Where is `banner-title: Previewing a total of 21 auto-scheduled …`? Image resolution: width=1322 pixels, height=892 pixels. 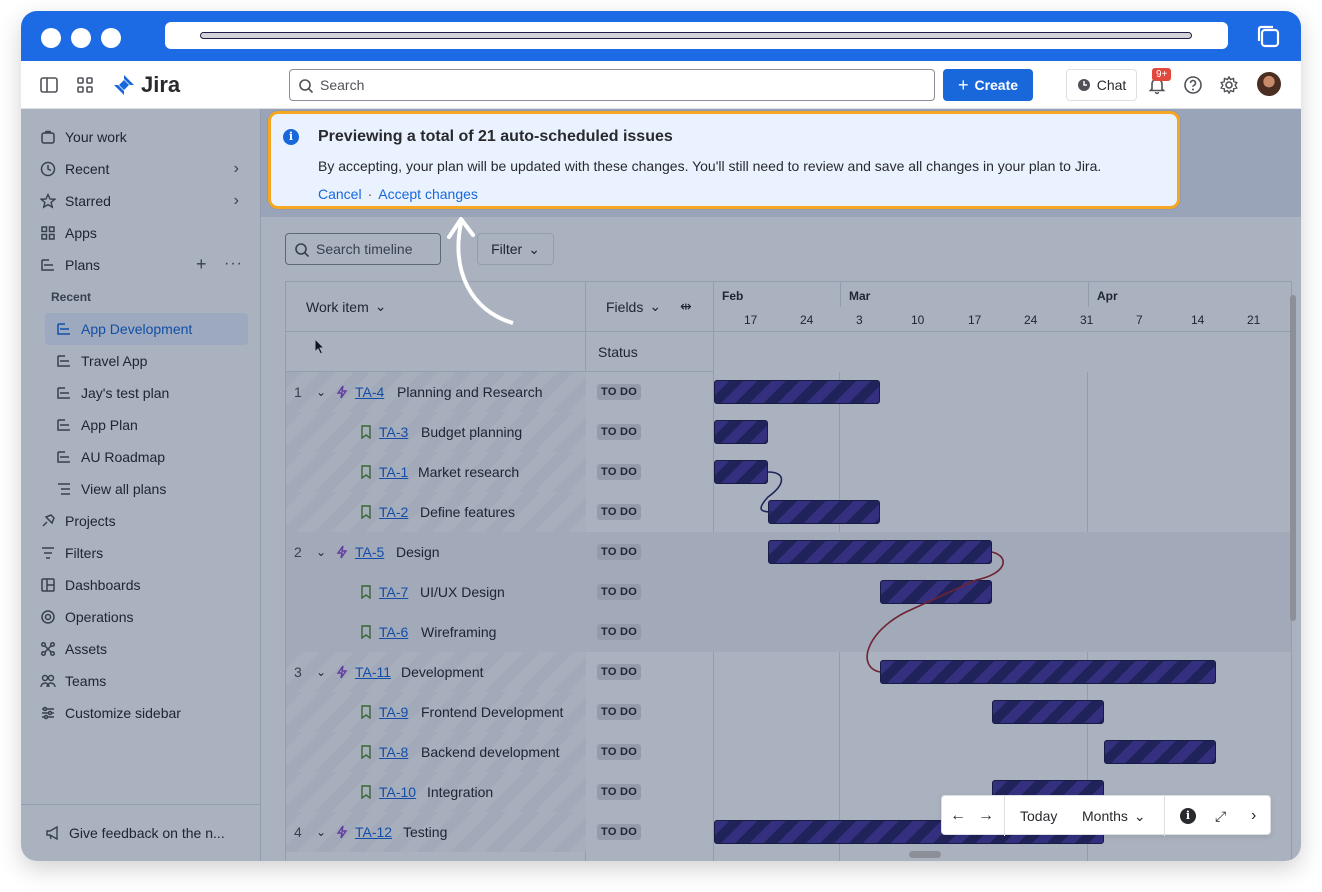
banner-title: Previewing a total of 21 auto-scheduled … is located at coordinates (495, 136).